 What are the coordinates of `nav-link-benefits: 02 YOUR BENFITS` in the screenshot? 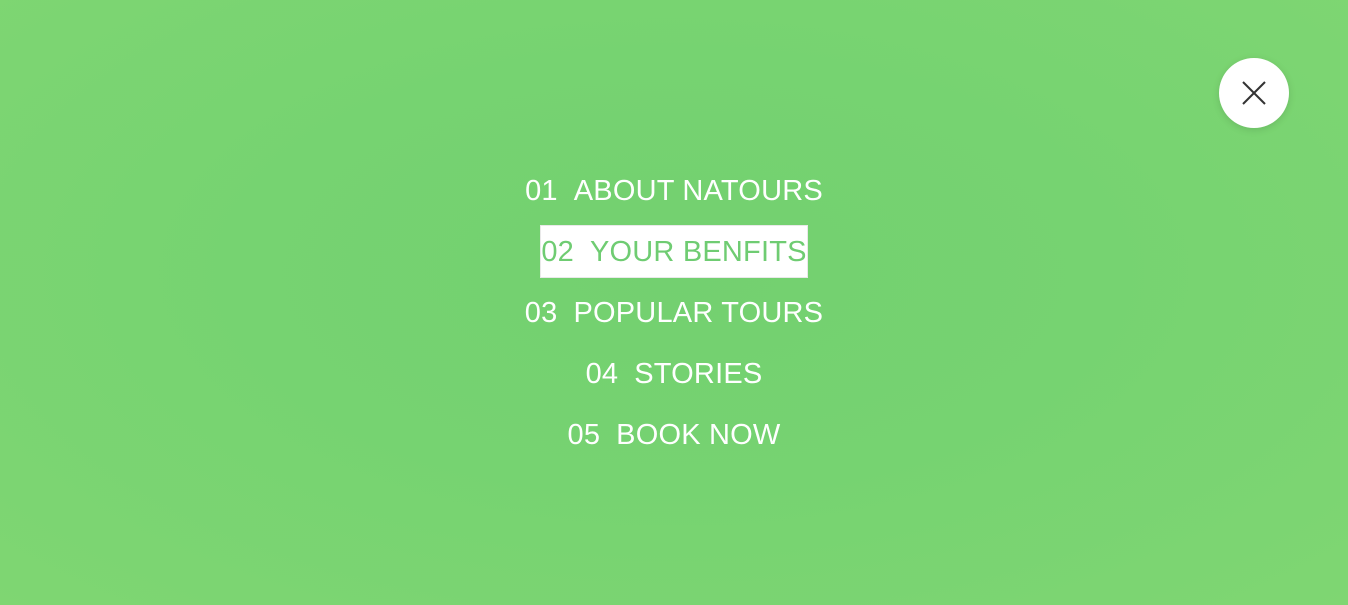 It's located at (674, 251).